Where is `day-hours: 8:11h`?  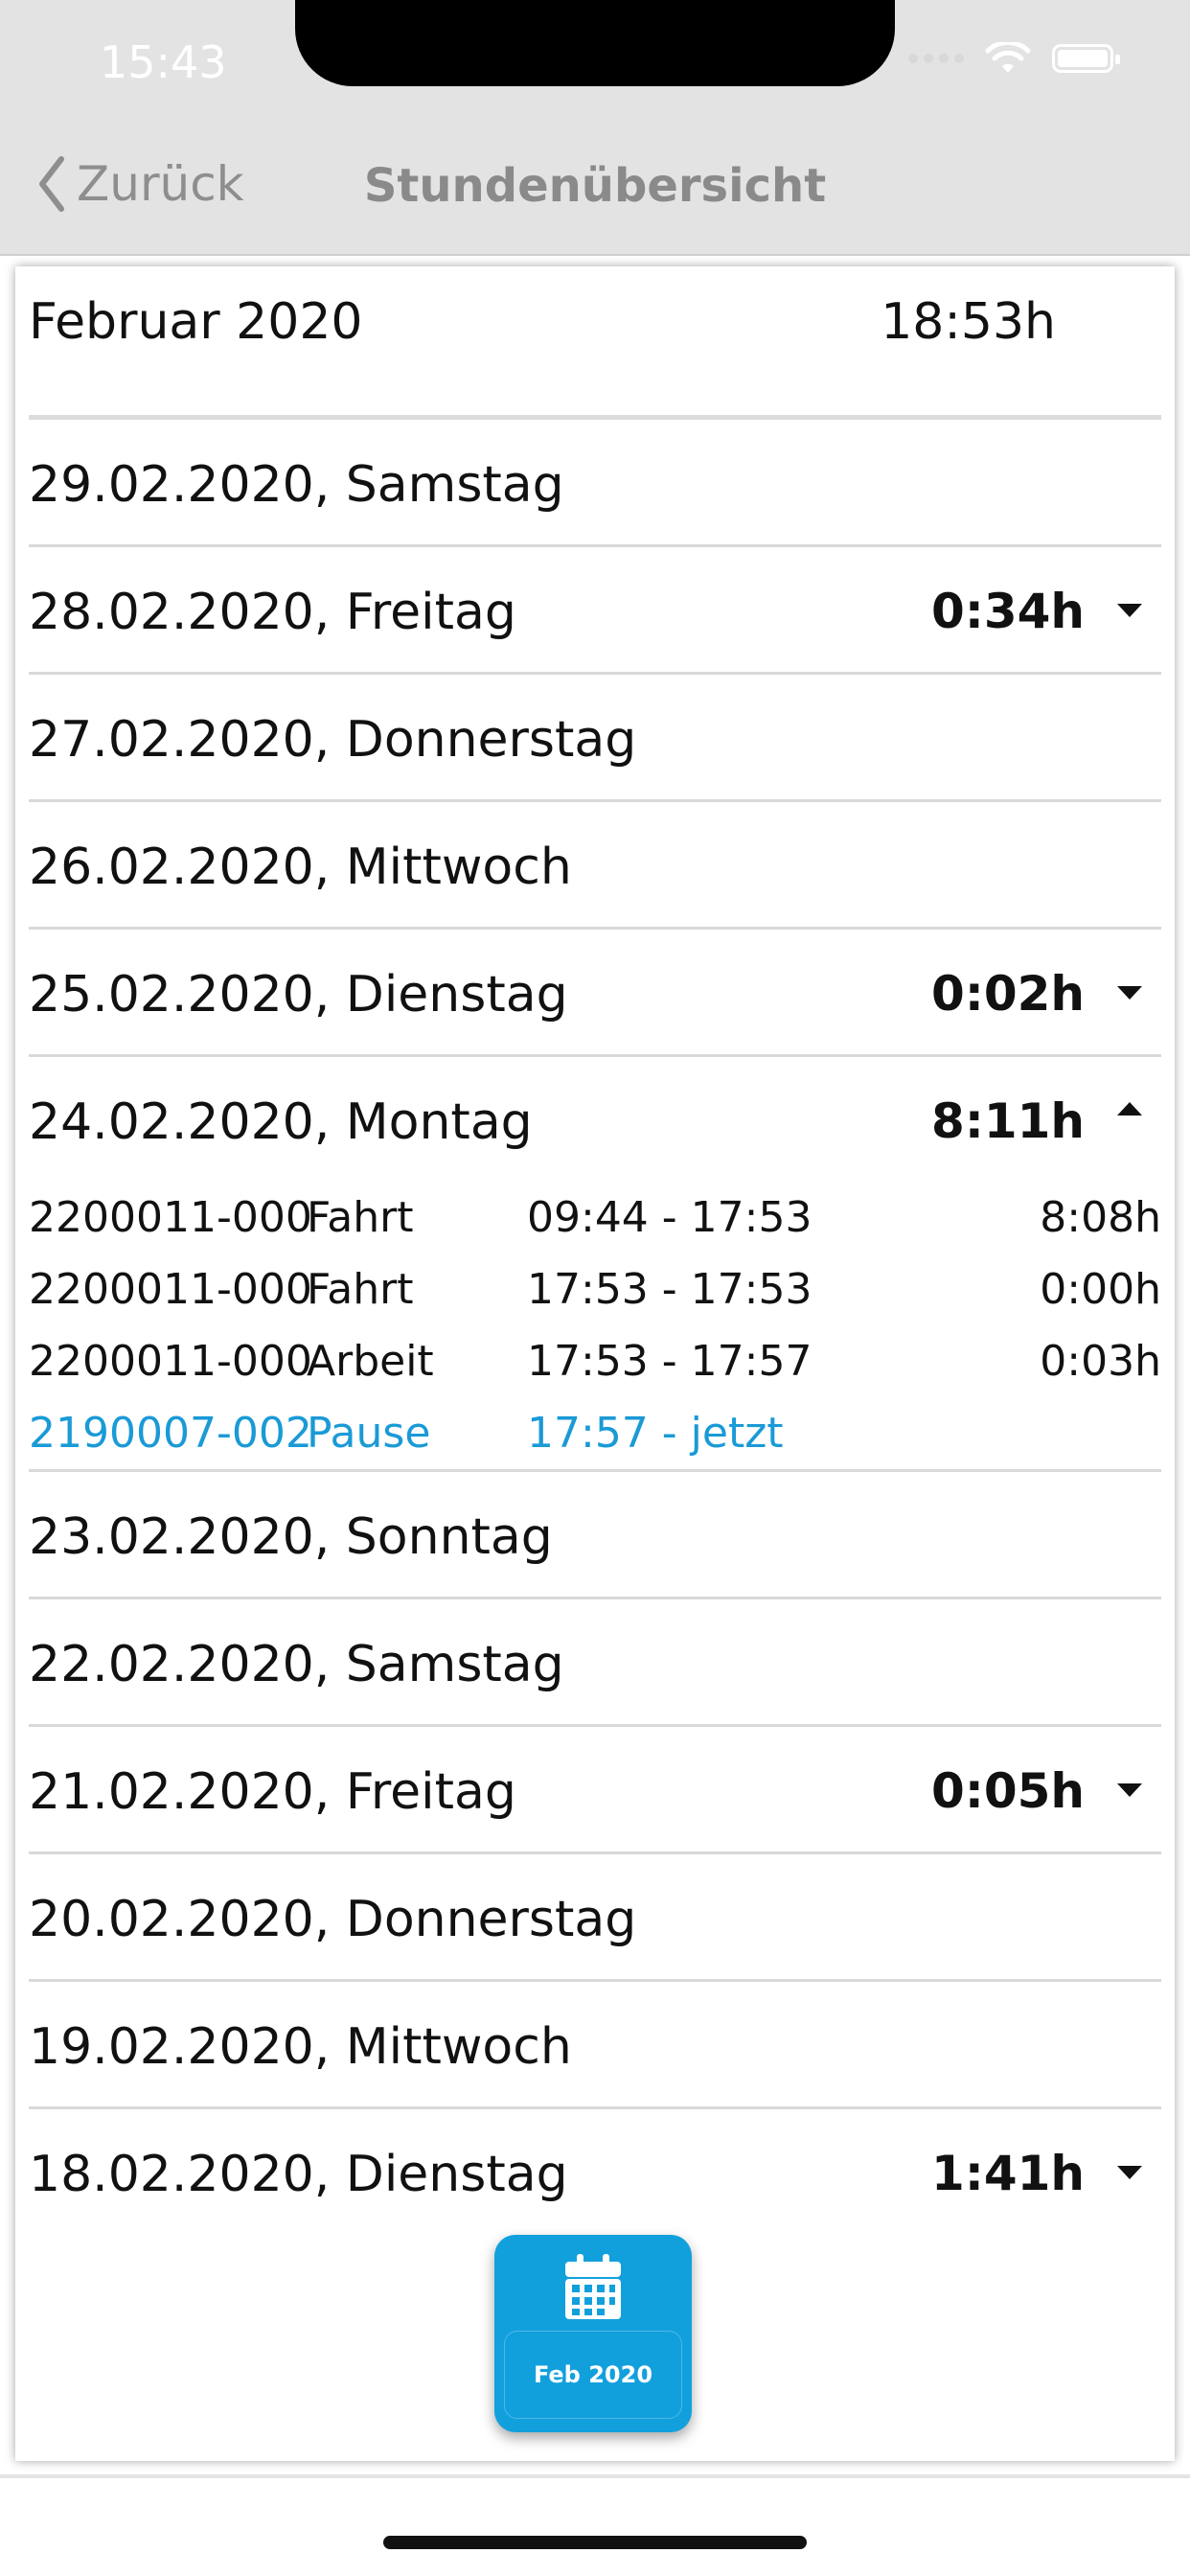 day-hours: 8:11h is located at coordinates (1008, 1121).